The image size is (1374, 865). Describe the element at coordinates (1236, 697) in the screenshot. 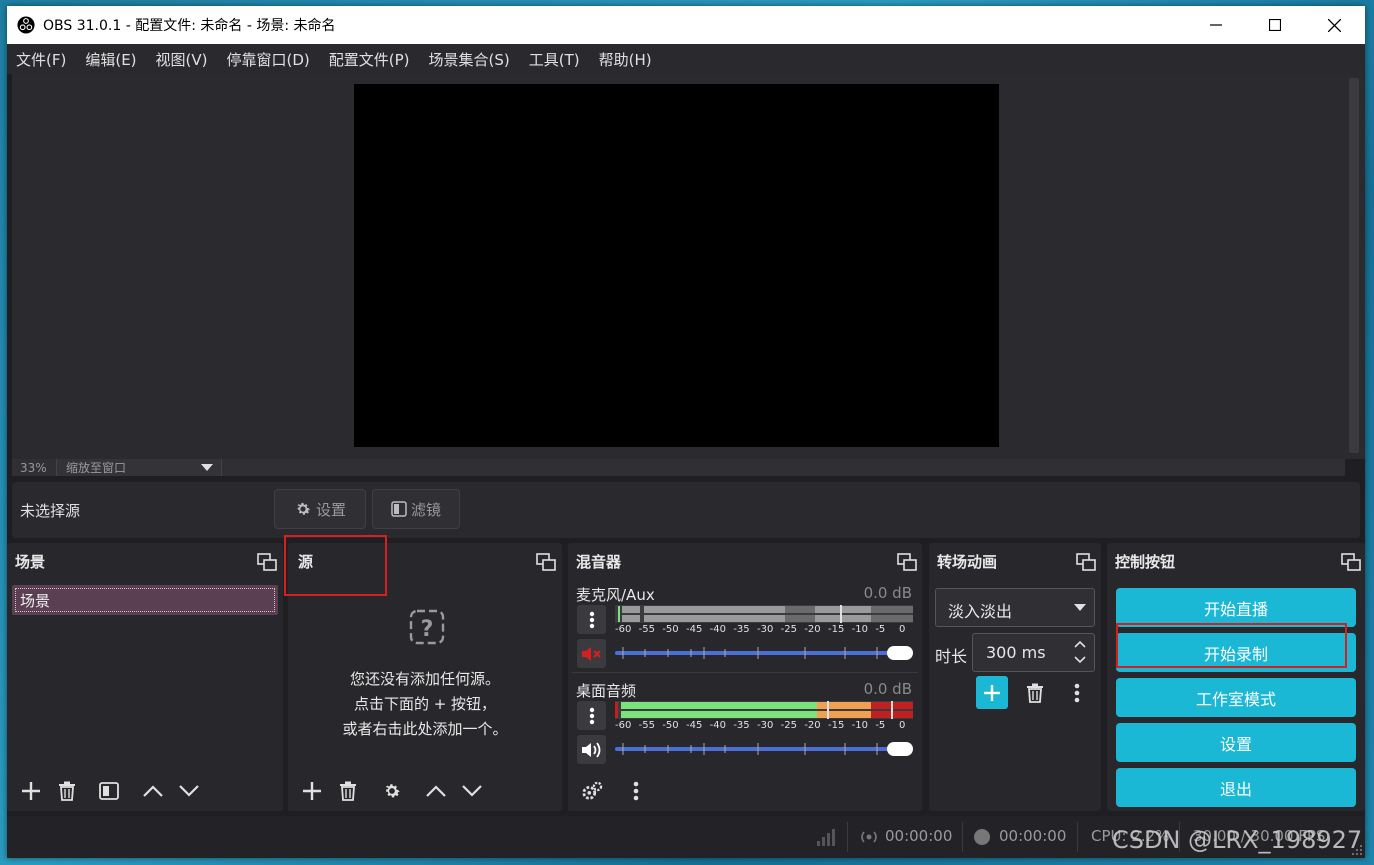

I see `studio-mode-button: 工作室模式` at that location.